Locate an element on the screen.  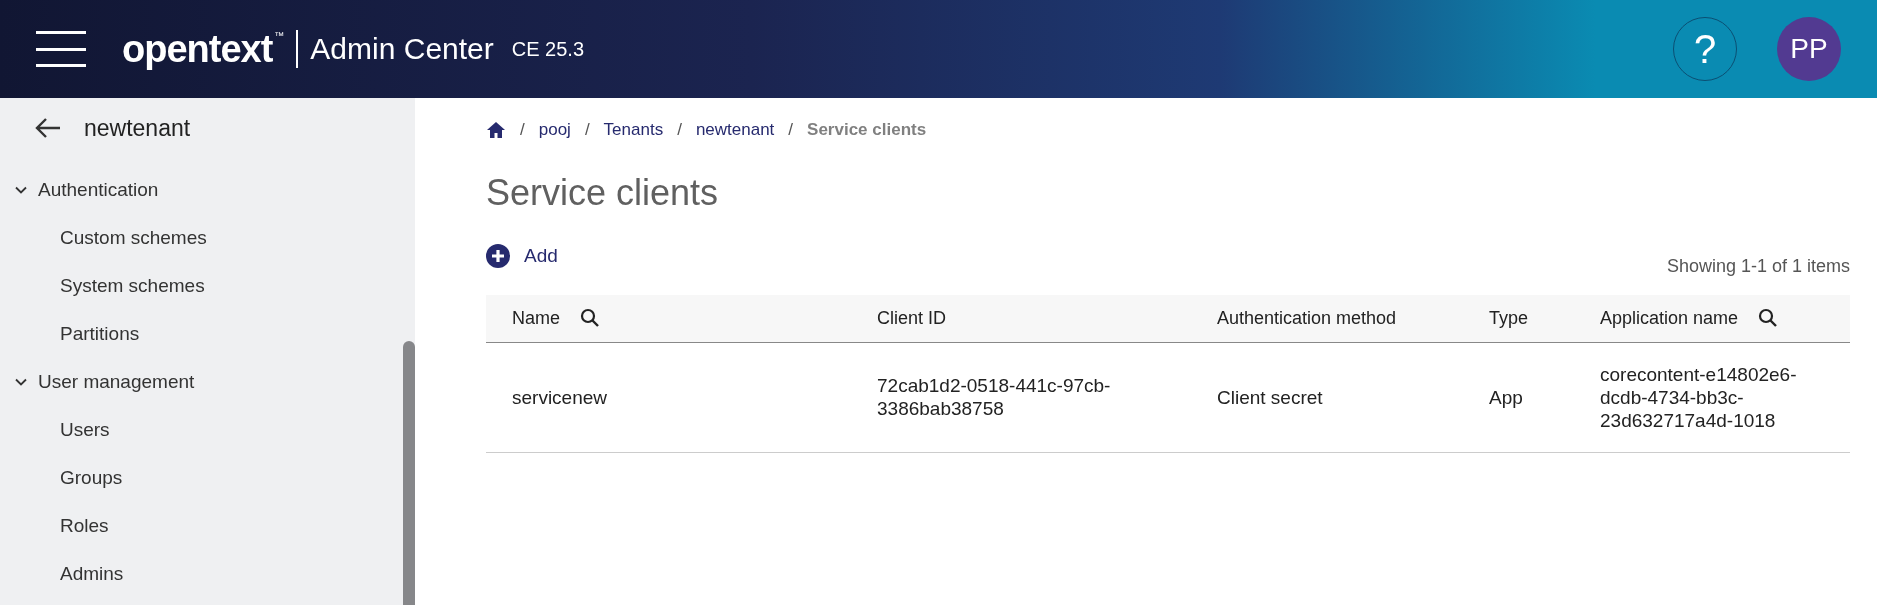
product-name: Admin Center is located at coordinates (402, 49).